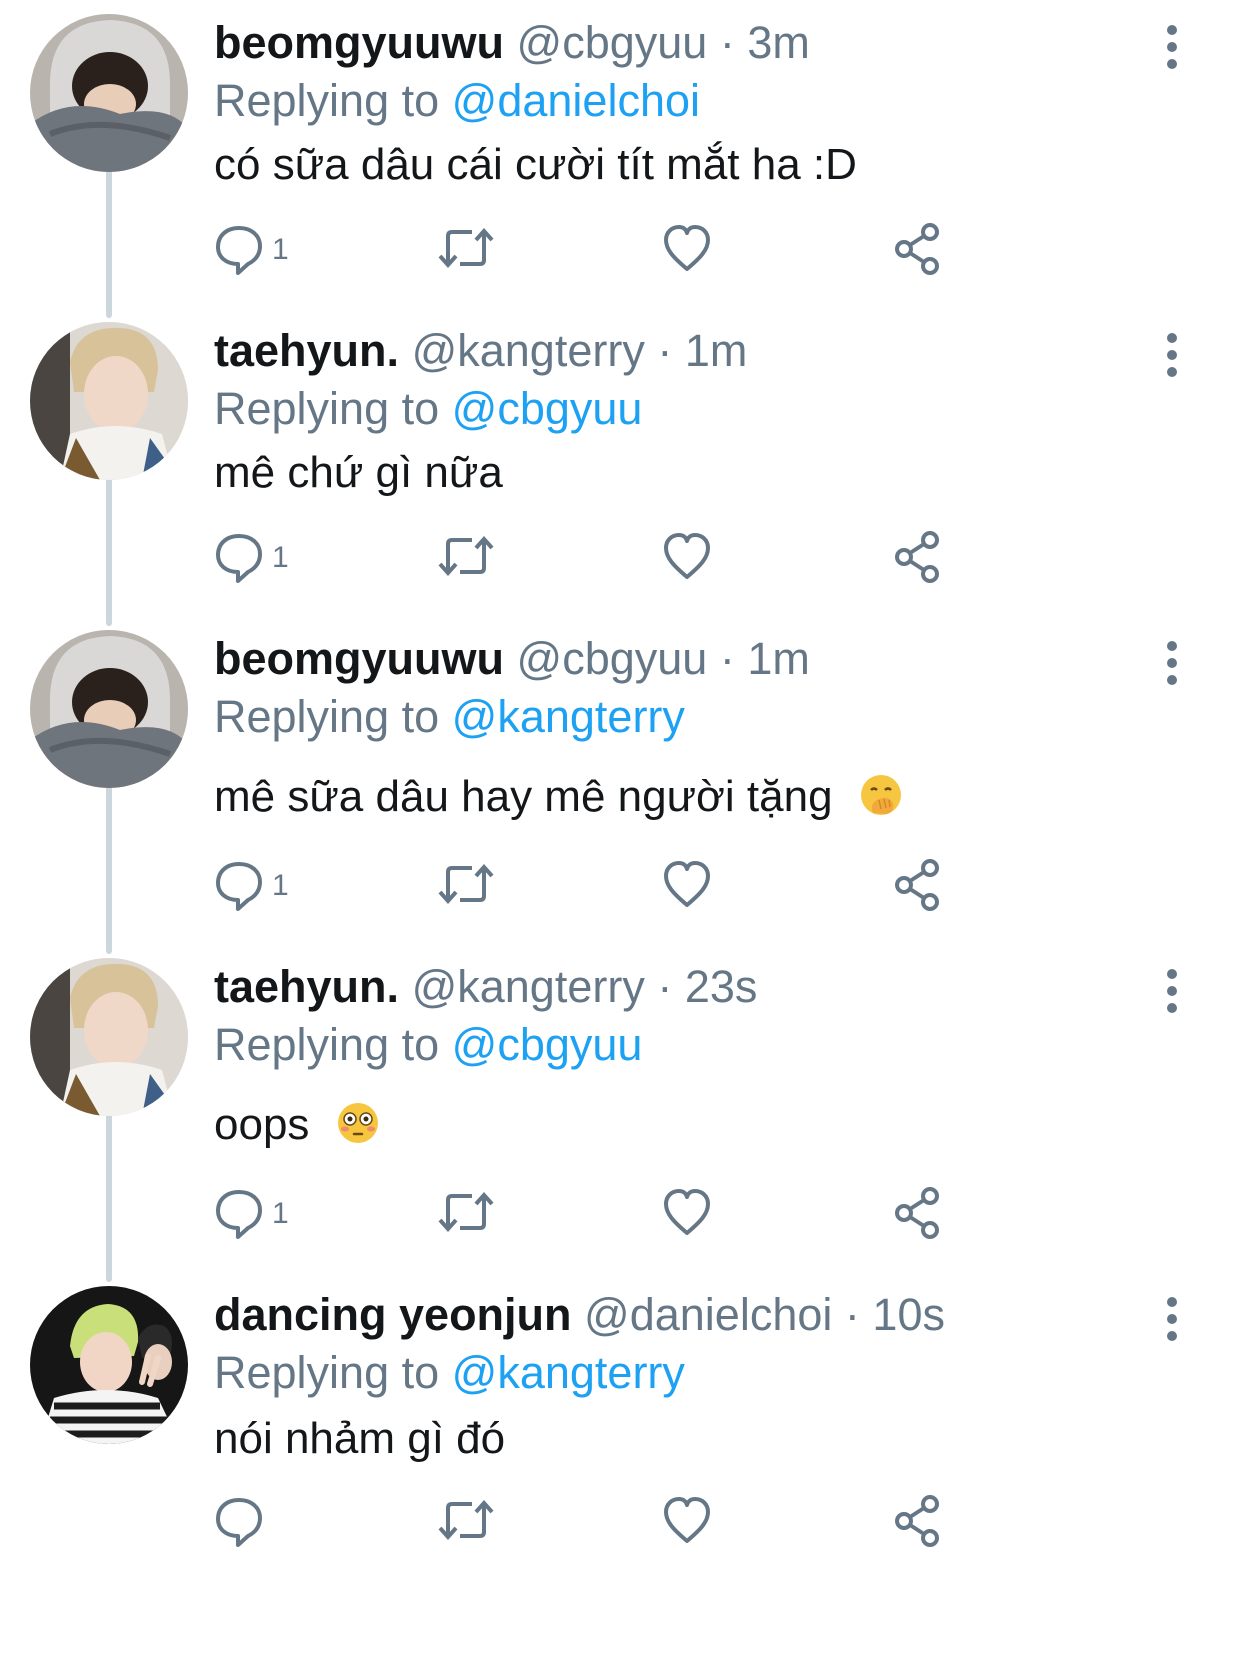  I want to click on tweet-header: taehyun. @kangterry · 23s, so click(485, 987).